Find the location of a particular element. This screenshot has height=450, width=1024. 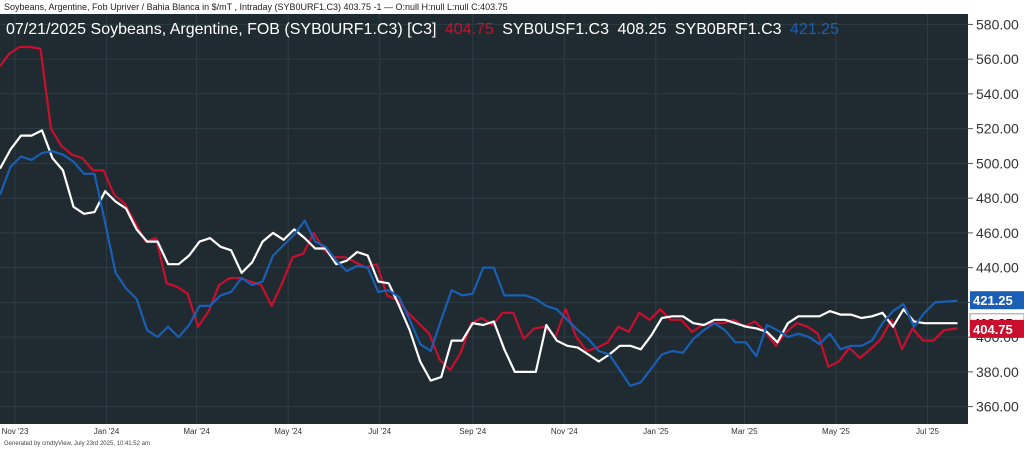

x-tick-label: Jul '25 is located at coordinates (927, 431).